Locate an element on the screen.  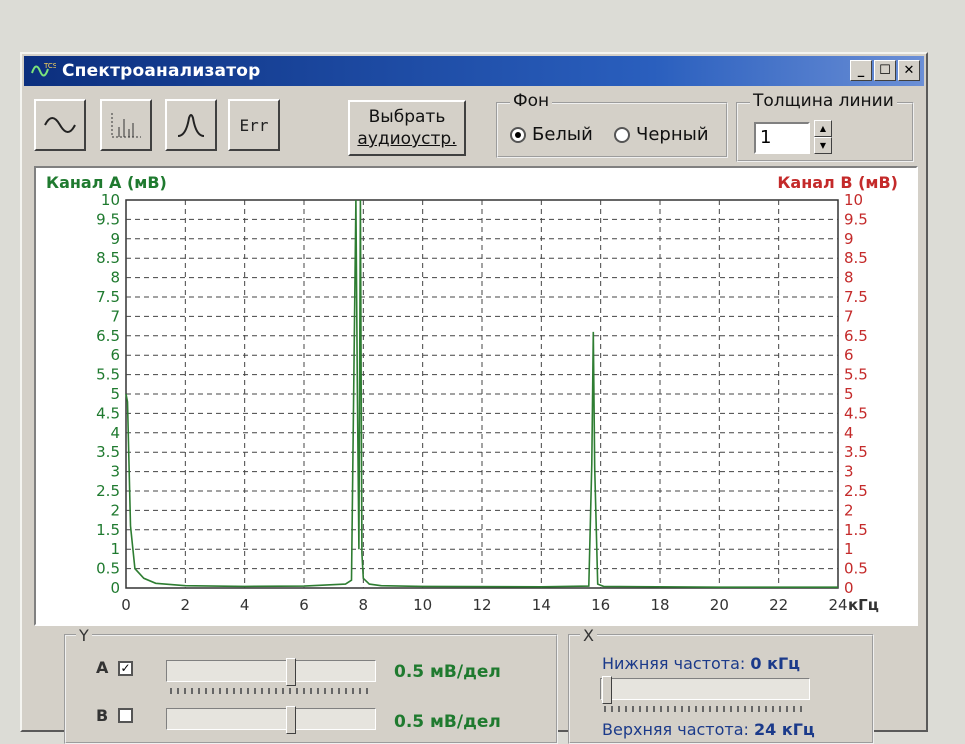
peak-curve-button is located at coordinates (191, 125).